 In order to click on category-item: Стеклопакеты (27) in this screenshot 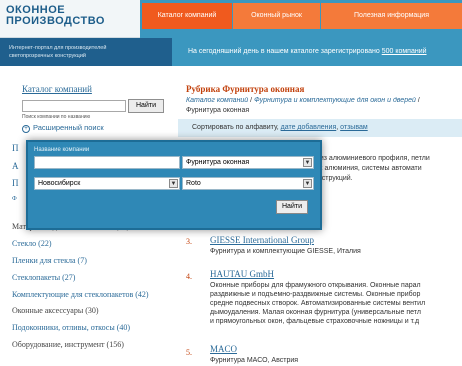, I will do `click(94, 278)`.